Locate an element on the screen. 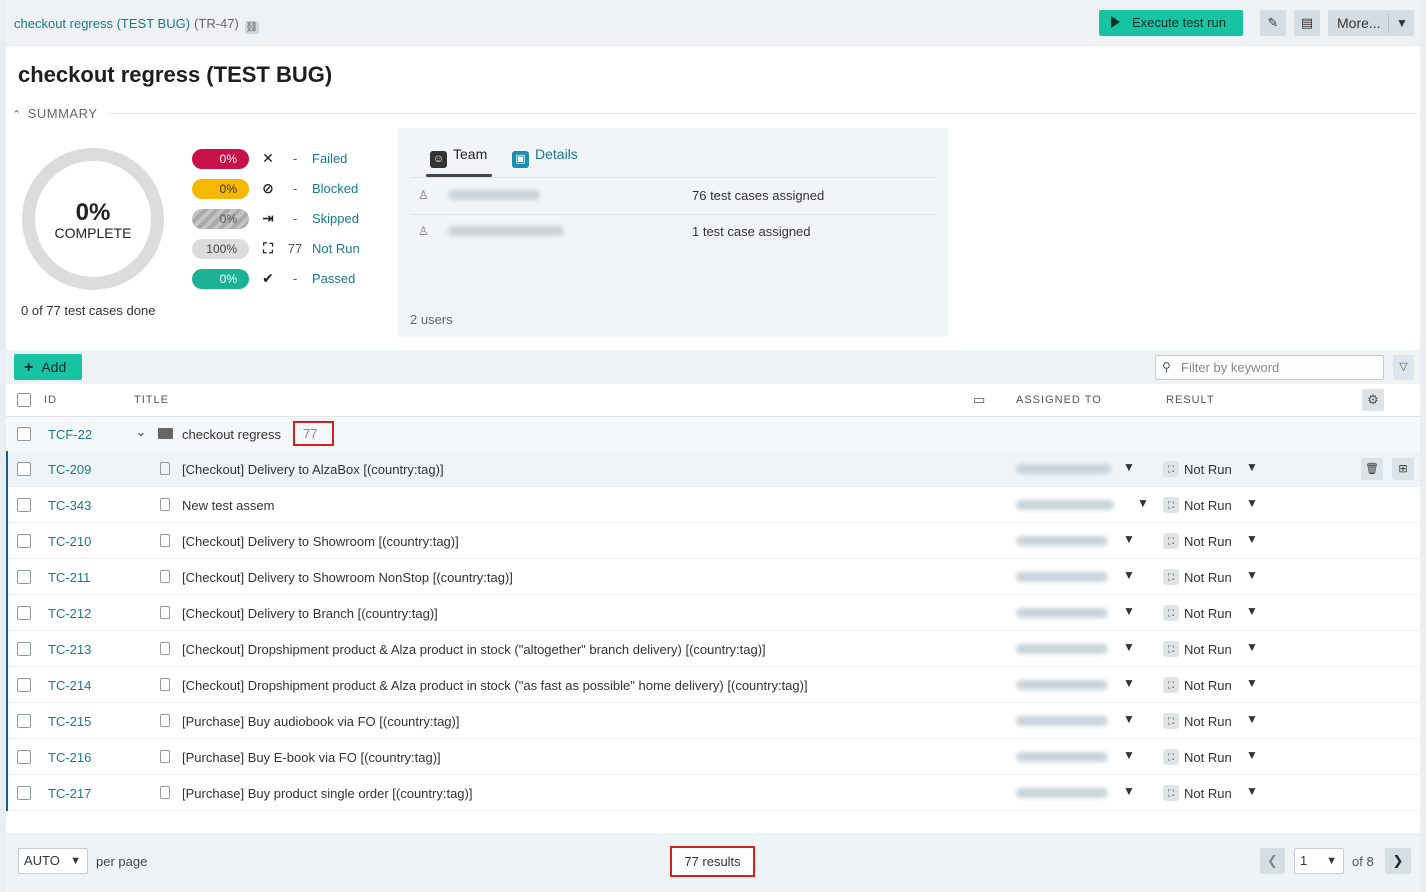 Image resolution: width=1426 pixels, height=892 pixels. trash-icon: 🗑 is located at coordinates (1372, 469).